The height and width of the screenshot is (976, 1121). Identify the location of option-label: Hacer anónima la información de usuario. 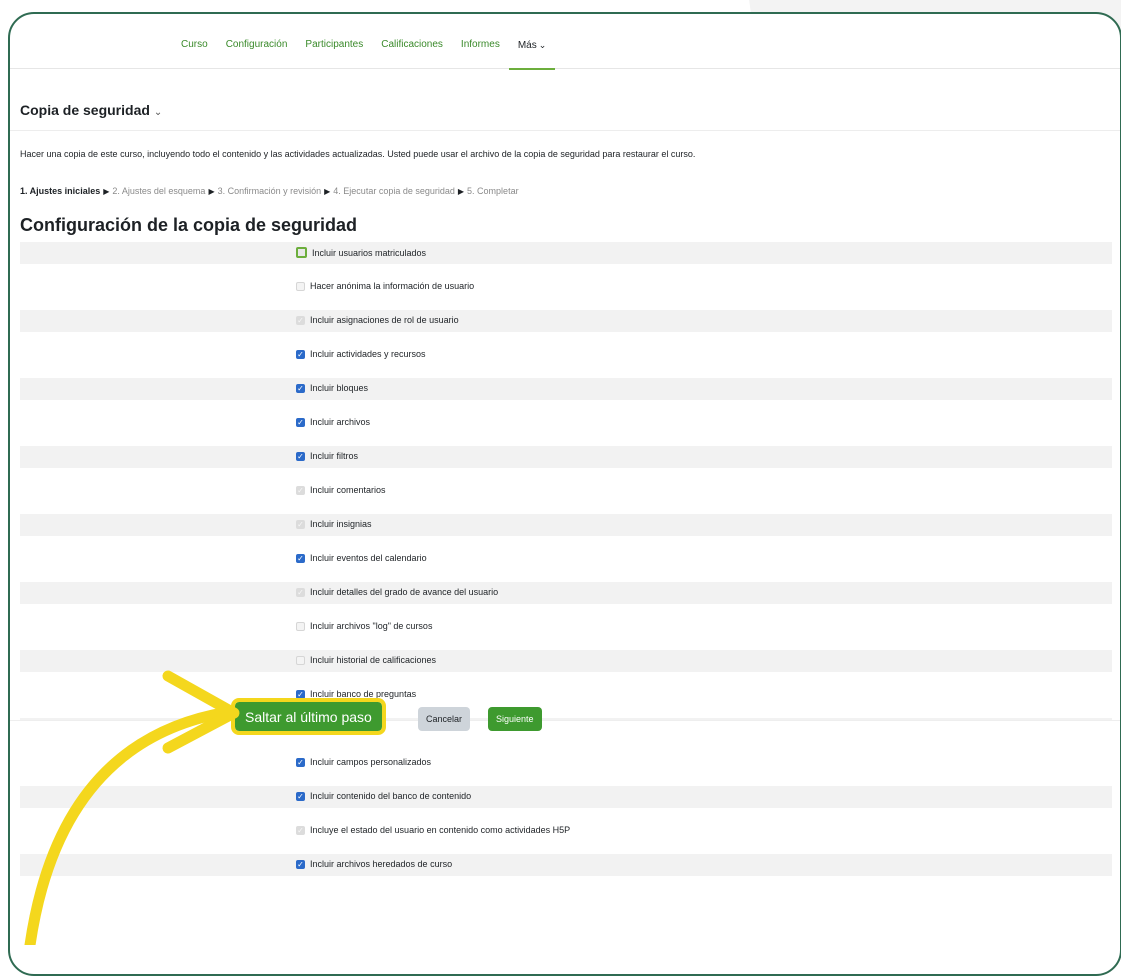
(392, 286).